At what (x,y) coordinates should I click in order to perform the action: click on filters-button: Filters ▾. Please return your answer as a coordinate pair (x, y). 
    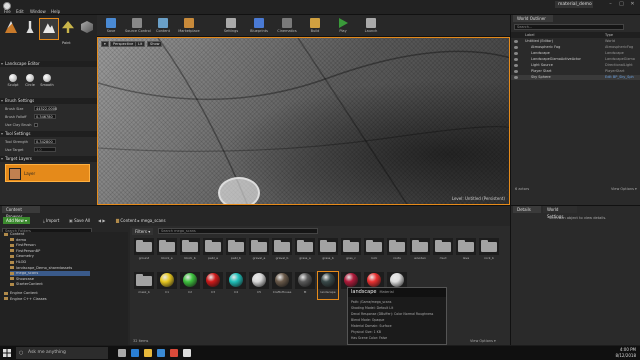
    Looking at the image, I should click on (143, 231).